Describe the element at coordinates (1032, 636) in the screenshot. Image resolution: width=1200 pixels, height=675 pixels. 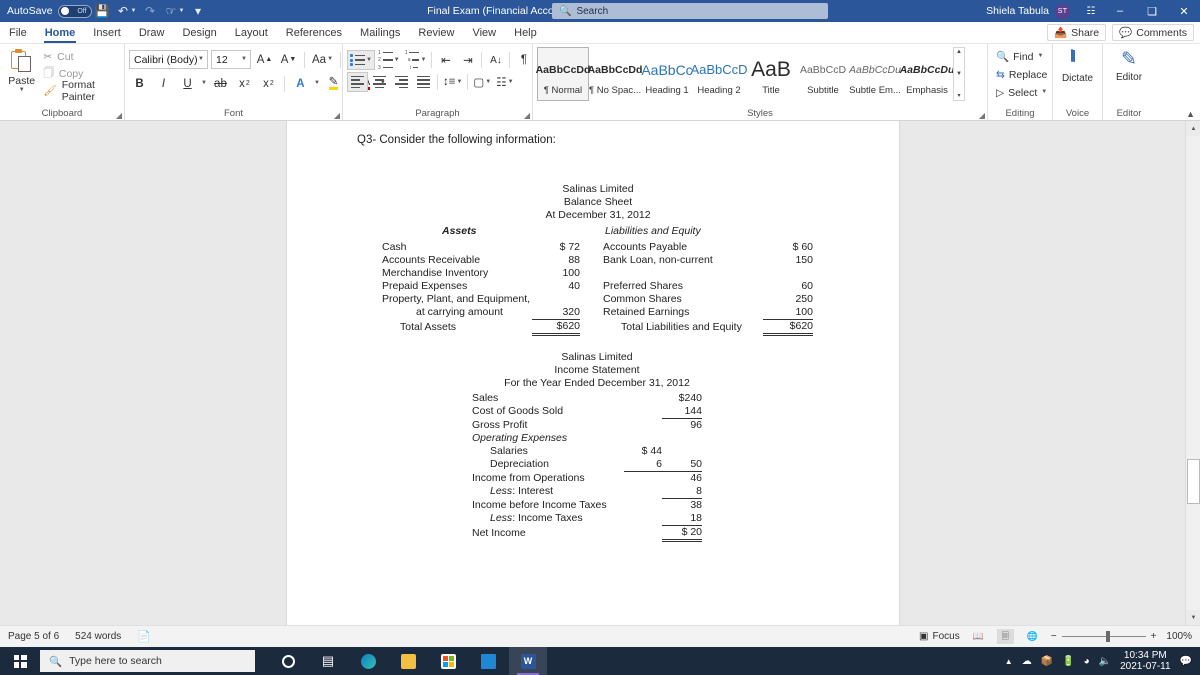
I see `web-layout-icon: 🌐` at that location.